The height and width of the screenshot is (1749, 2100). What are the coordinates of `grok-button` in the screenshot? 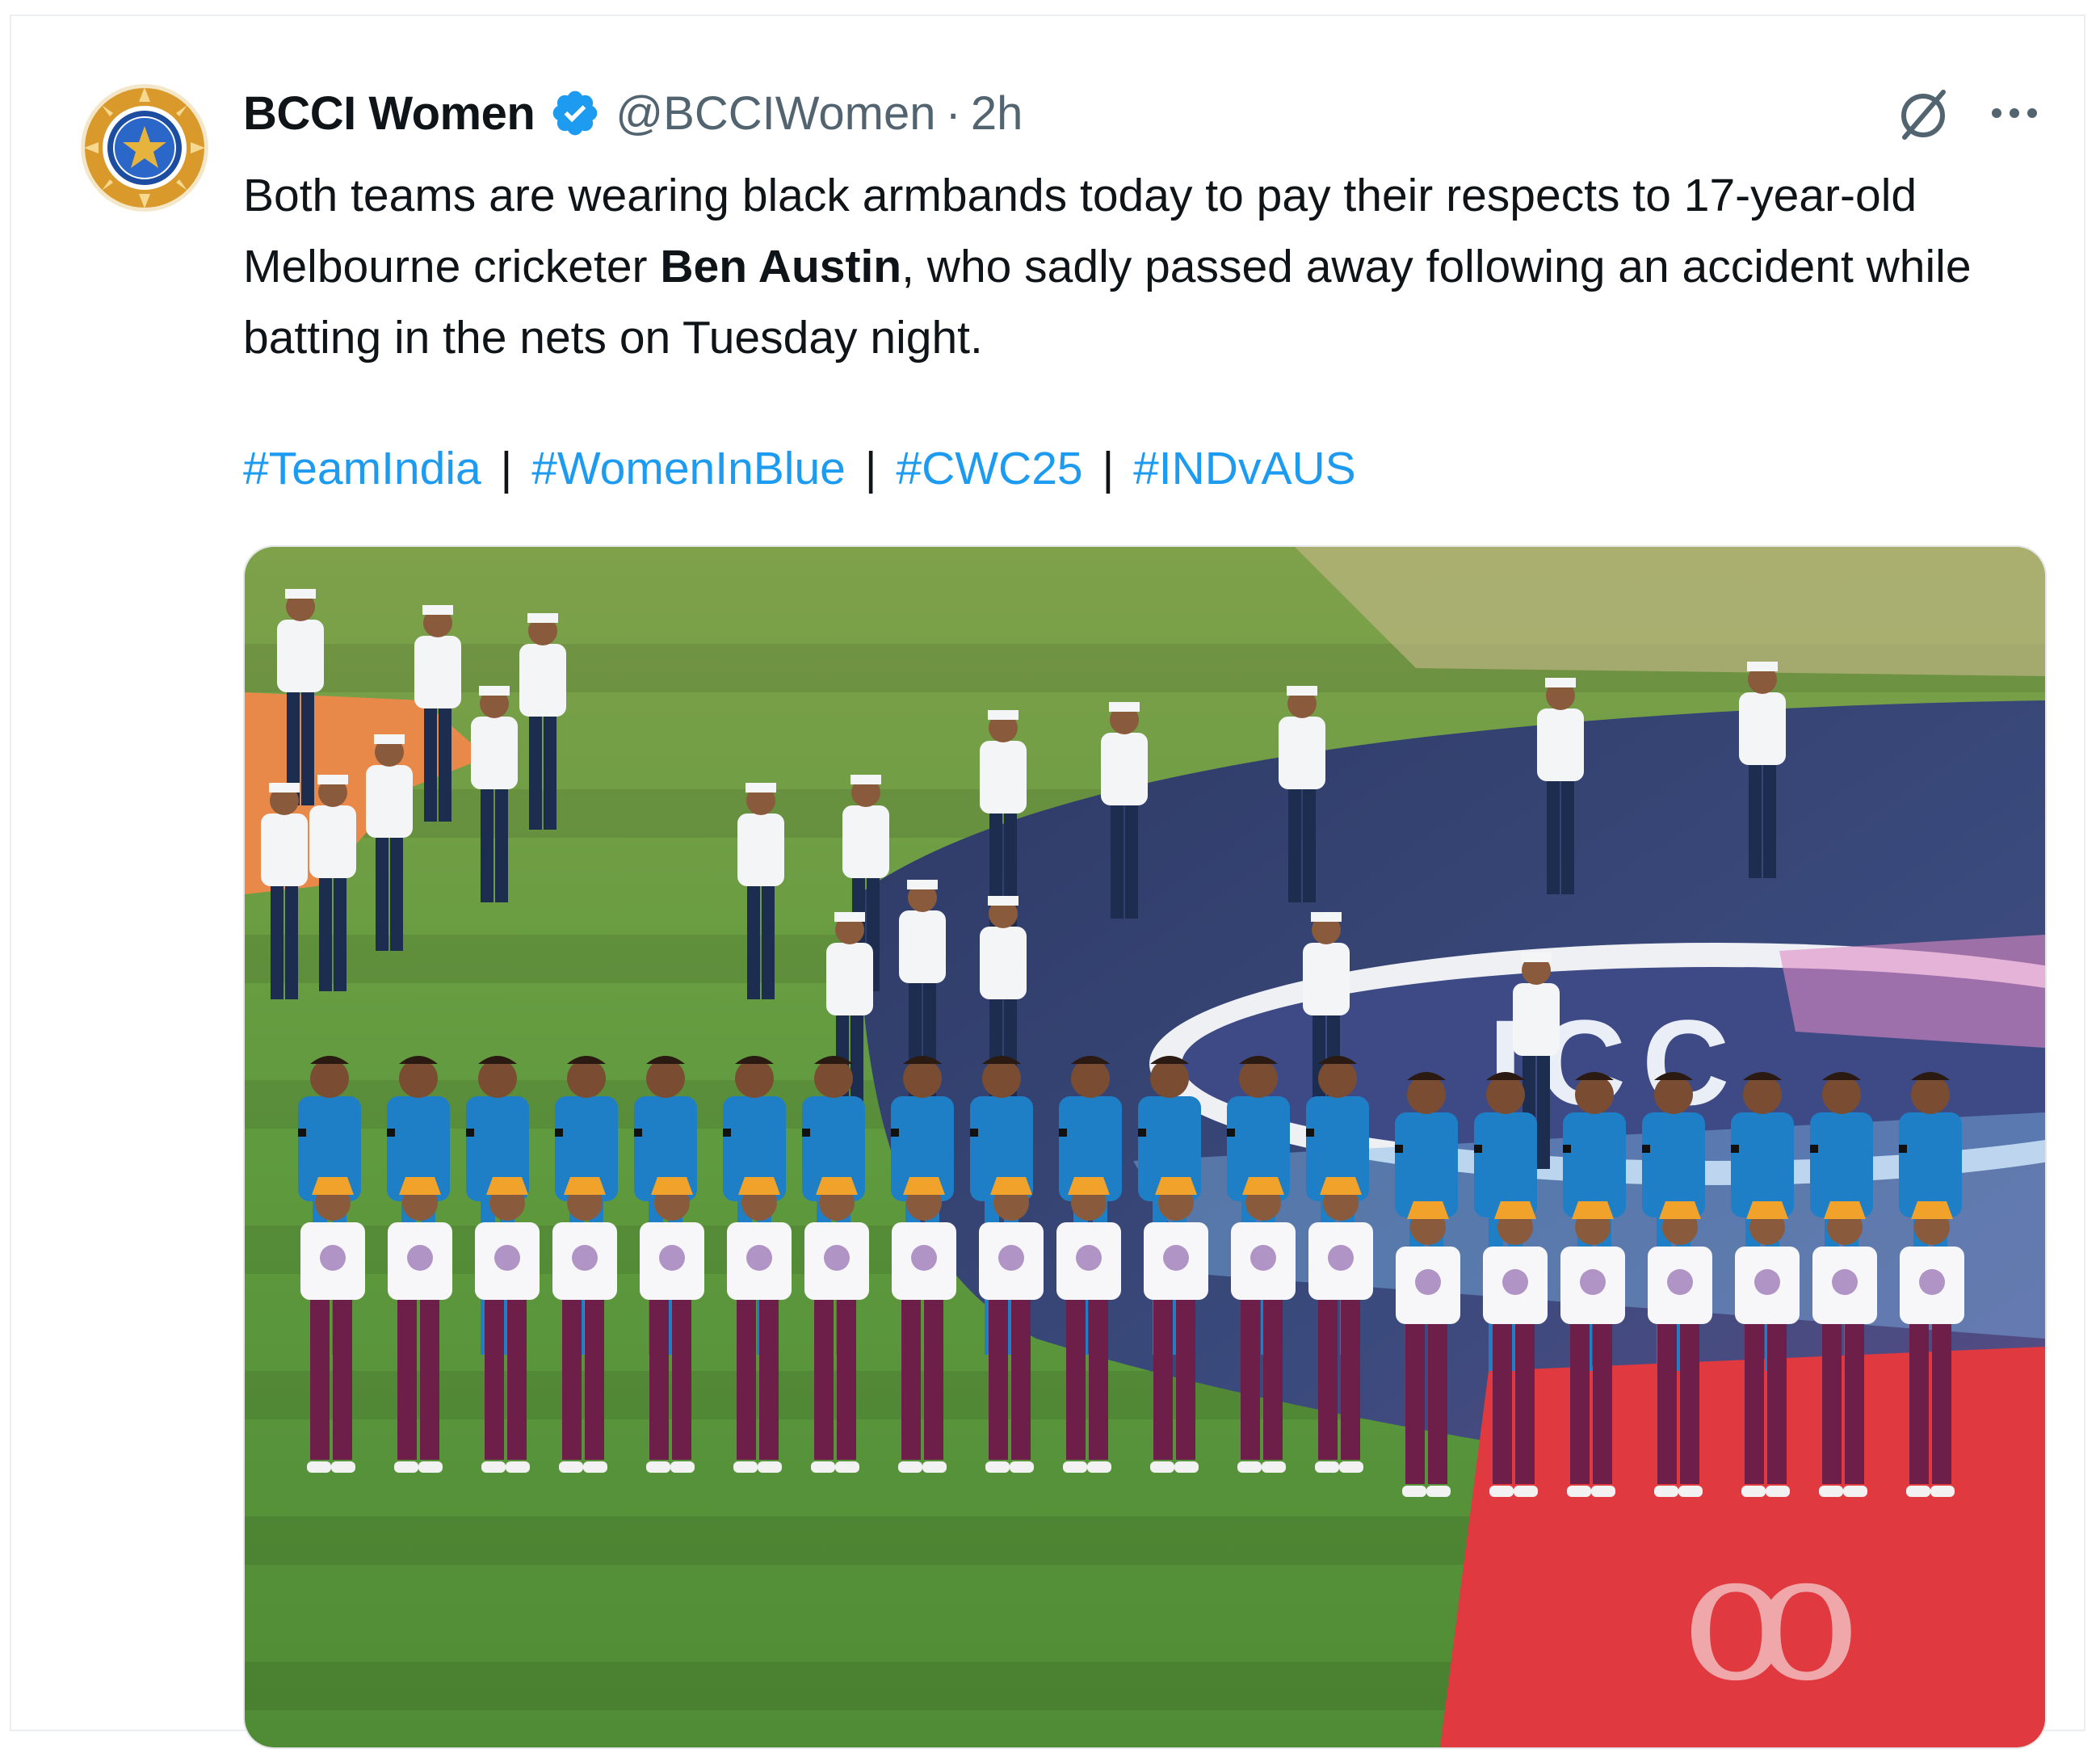 It's located at (1923, 114).